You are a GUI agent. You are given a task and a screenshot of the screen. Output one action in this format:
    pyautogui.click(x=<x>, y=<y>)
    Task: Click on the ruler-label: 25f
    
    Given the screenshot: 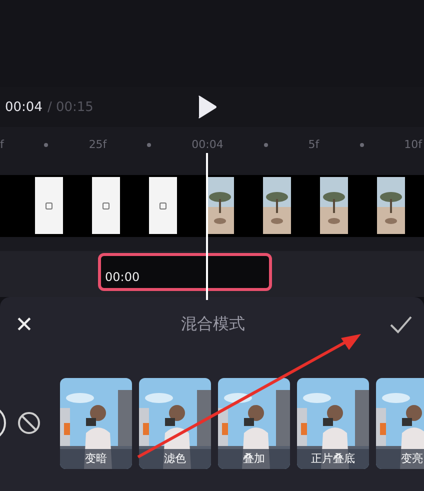 What is the action you would take?
    pyautogui.click(x=97, y=145)
    